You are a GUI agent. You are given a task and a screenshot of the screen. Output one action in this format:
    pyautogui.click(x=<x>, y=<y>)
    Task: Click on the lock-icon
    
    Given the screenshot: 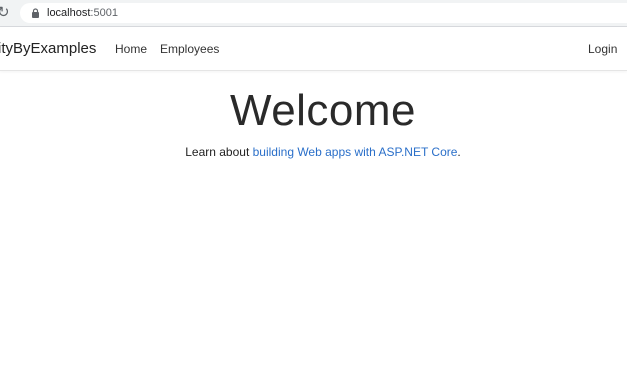 What is the action you would take?
    pyautogui.click(x=35, y=13)
    